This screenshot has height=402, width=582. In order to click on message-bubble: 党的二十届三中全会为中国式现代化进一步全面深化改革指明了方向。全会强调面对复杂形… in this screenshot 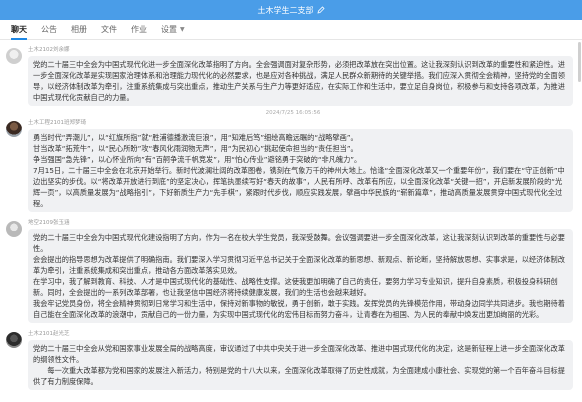, I will do `click(300, 81)`.